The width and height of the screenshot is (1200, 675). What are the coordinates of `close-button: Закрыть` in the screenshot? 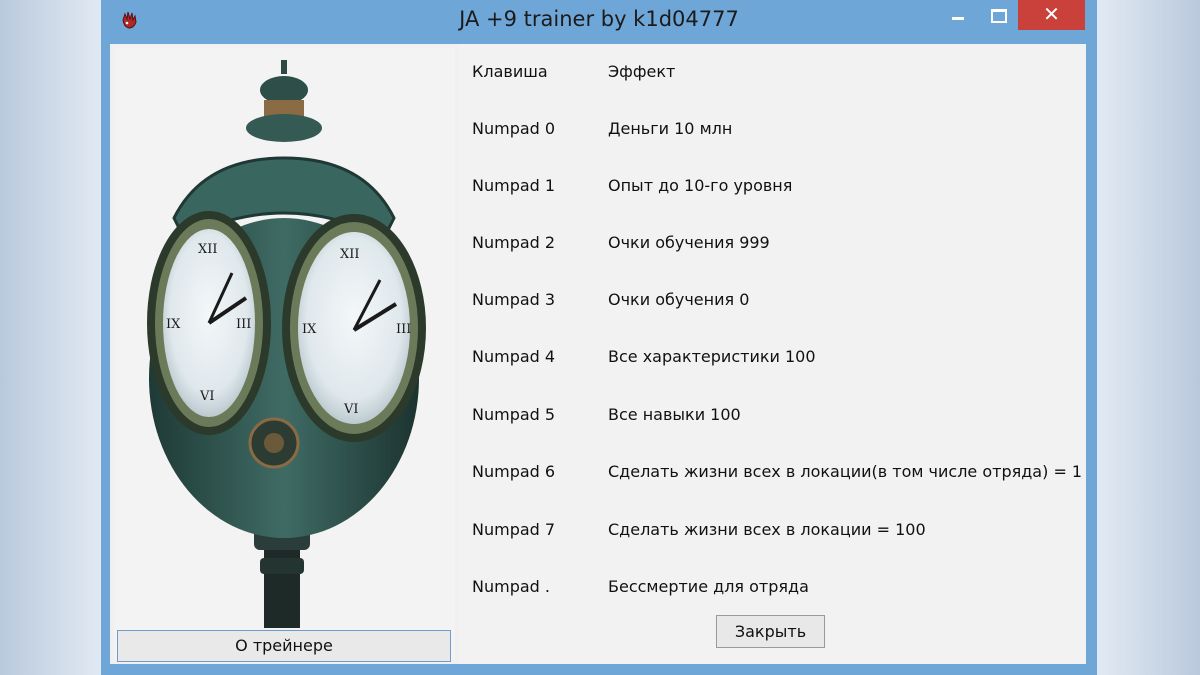 It's located at (770, 631).